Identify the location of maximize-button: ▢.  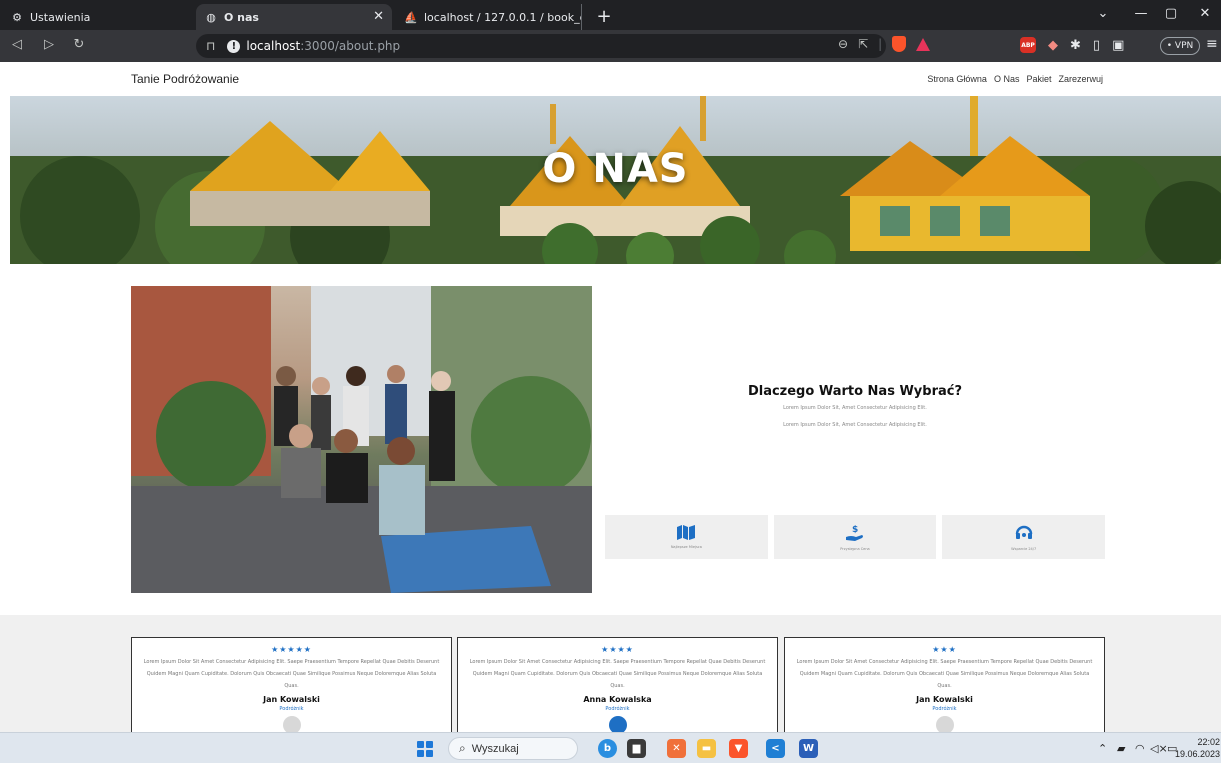
(1171, 13).